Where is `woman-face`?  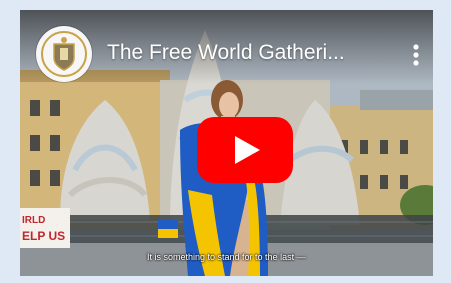 woman-face is located at coordinates (229, 105).